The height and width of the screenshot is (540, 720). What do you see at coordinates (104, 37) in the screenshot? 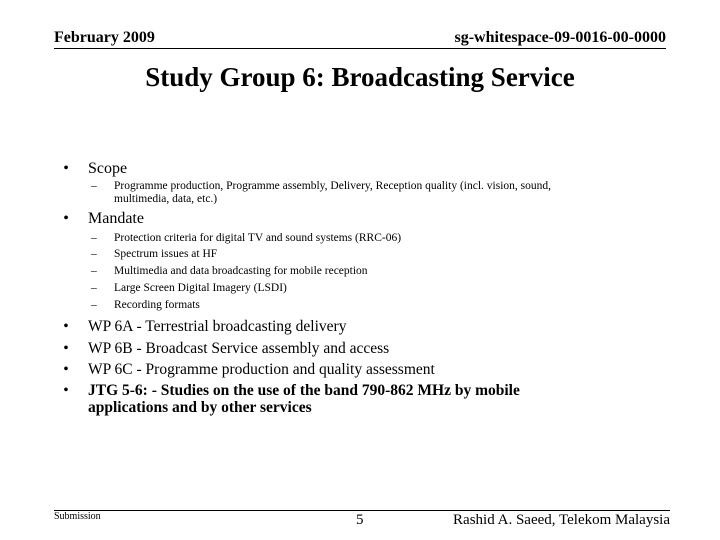
I see `header-date: February 2009` at bounding box center [104, 37].